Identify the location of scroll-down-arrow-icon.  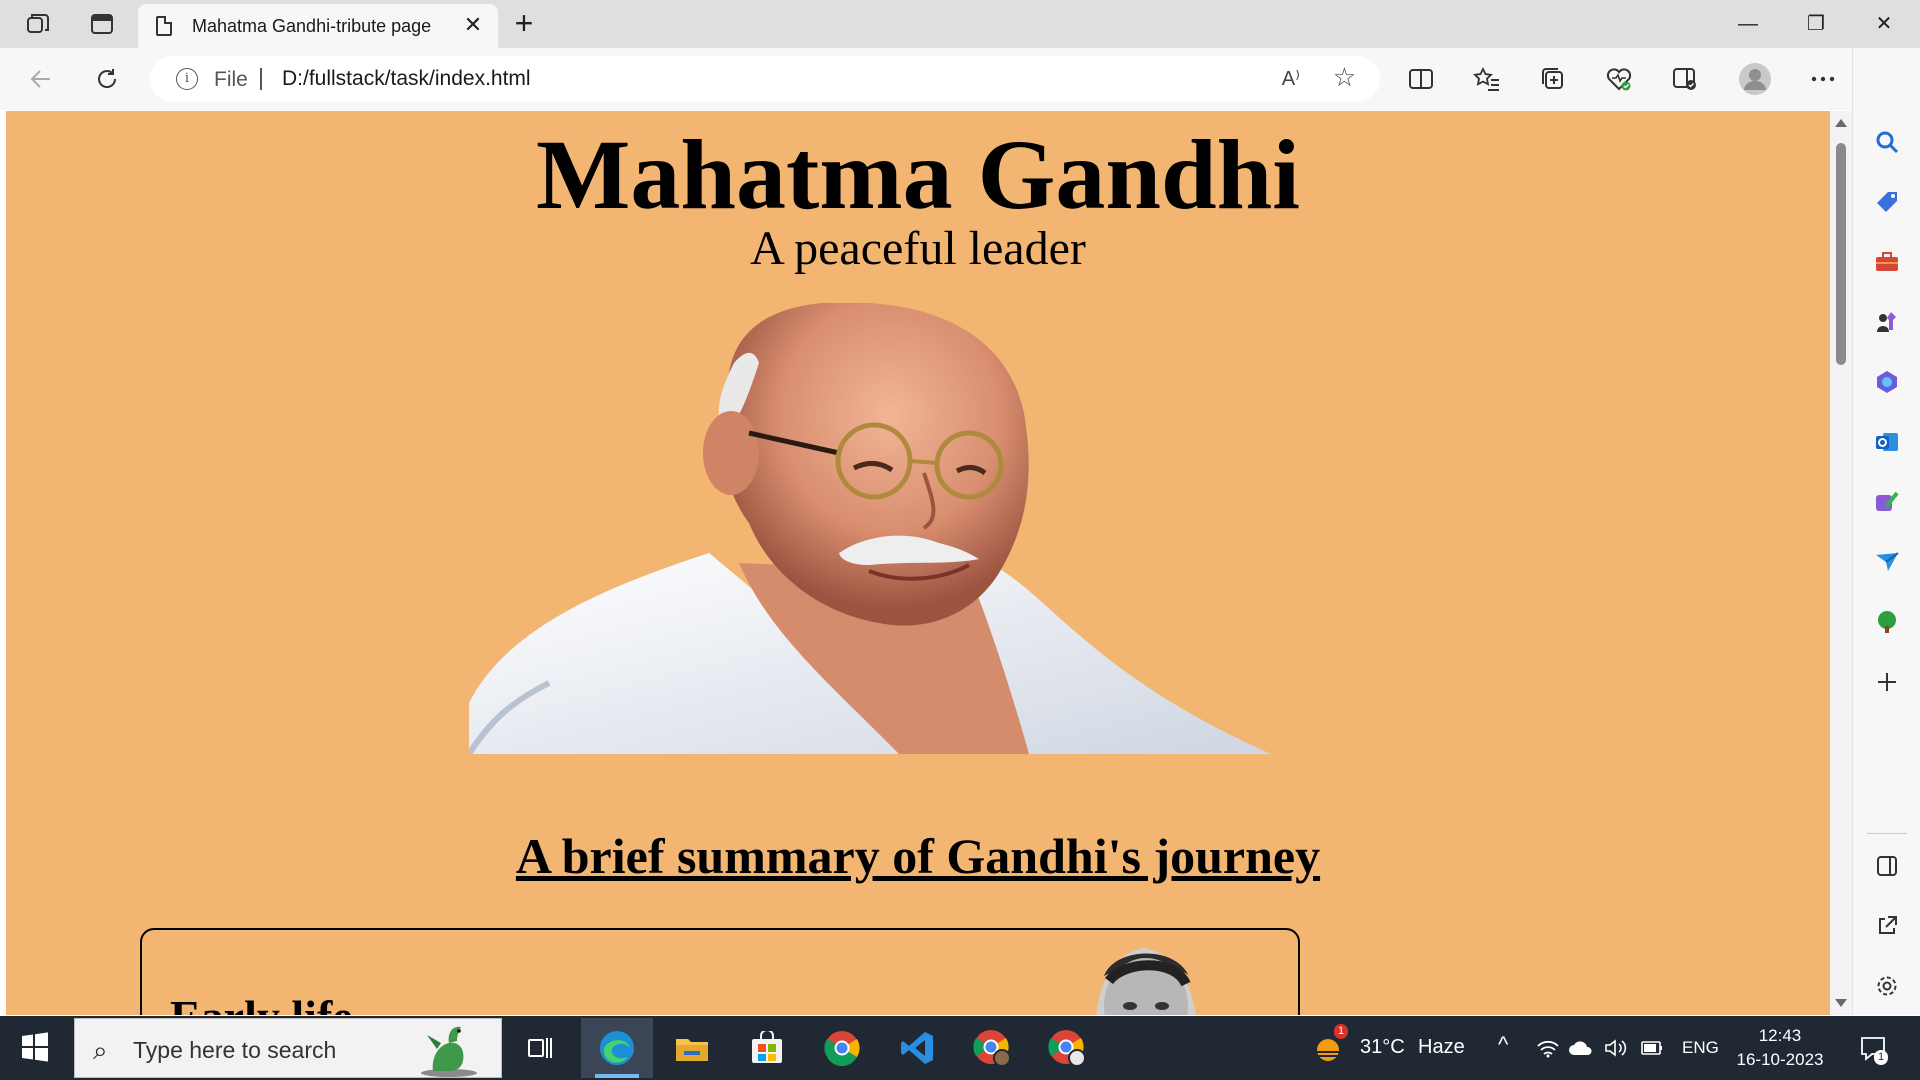
(1841, 1003).